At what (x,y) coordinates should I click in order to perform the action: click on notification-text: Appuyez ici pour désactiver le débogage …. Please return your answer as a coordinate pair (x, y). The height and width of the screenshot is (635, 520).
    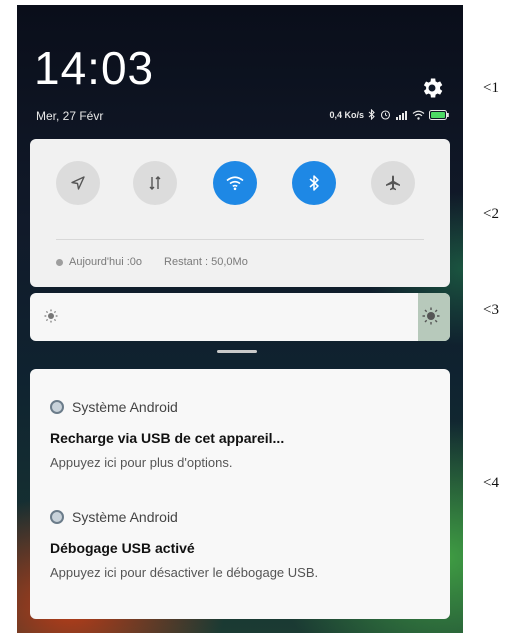
    Looking at the image, I should click on (184, 572).